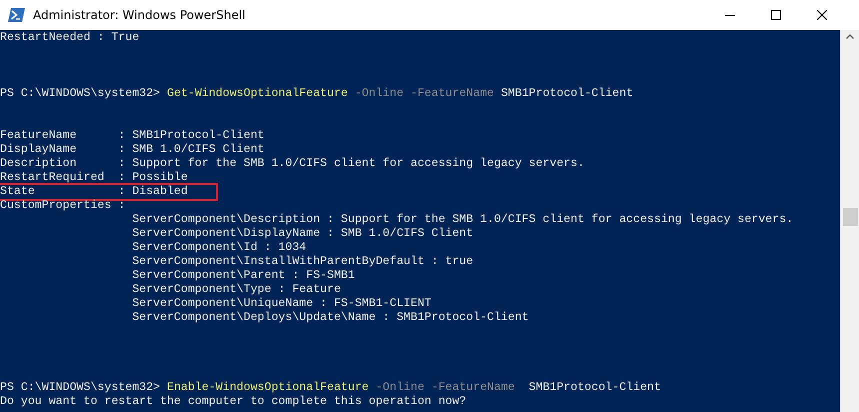  Describe the element at coordinates (776, 15) in the screenshot. I see `maximize-icon` at that location.